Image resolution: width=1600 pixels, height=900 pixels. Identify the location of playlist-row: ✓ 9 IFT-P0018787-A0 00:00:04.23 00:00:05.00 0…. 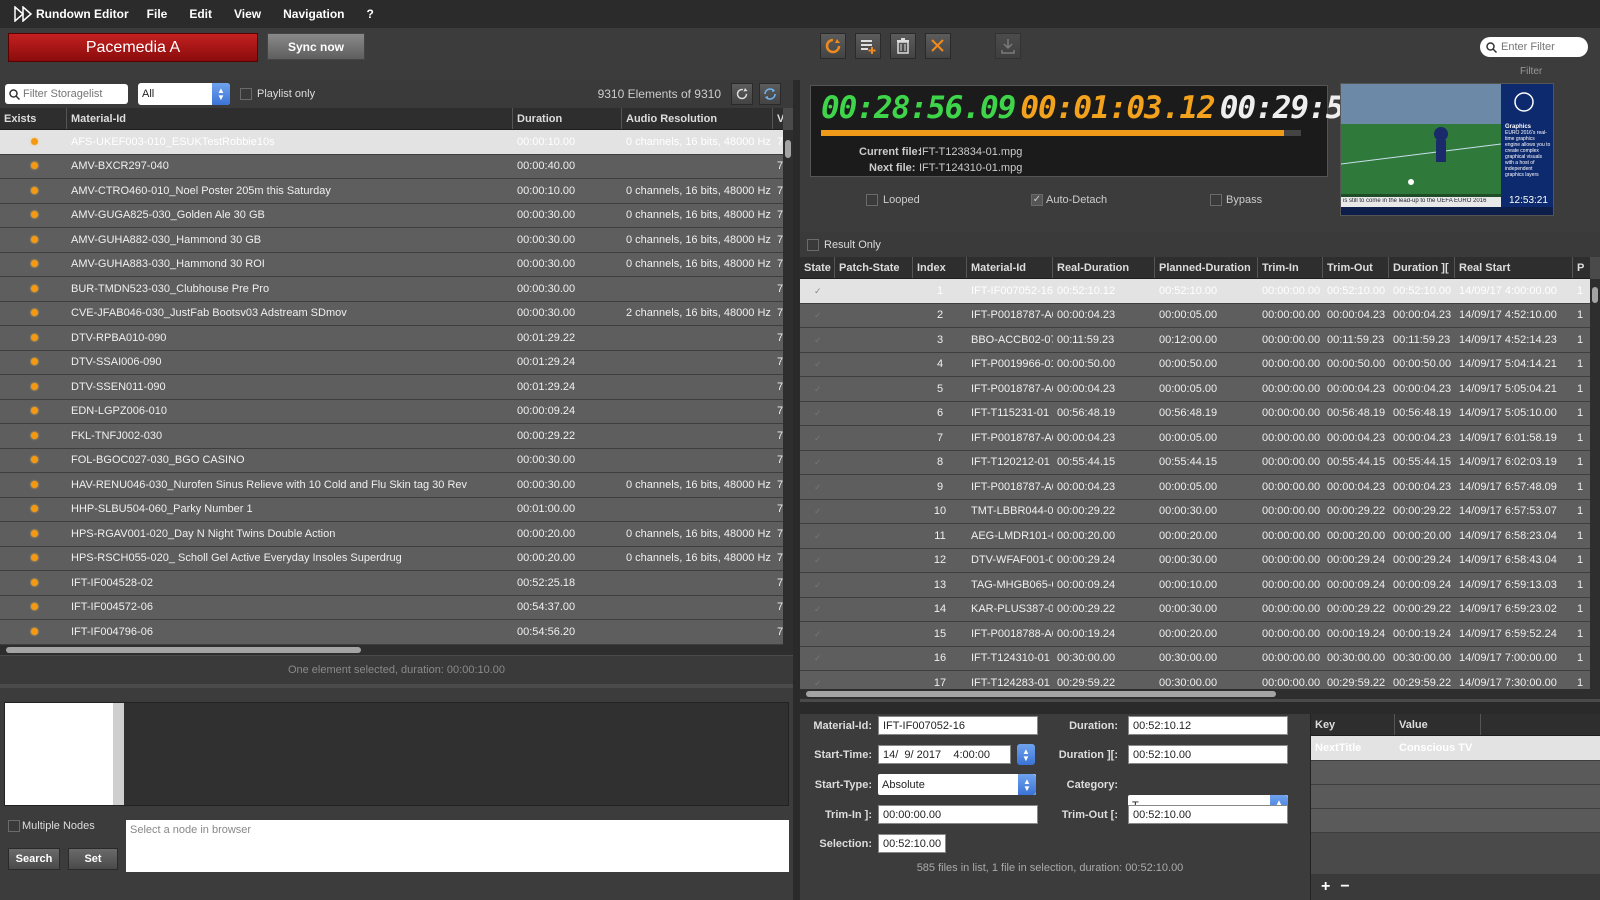
(1195, 487).